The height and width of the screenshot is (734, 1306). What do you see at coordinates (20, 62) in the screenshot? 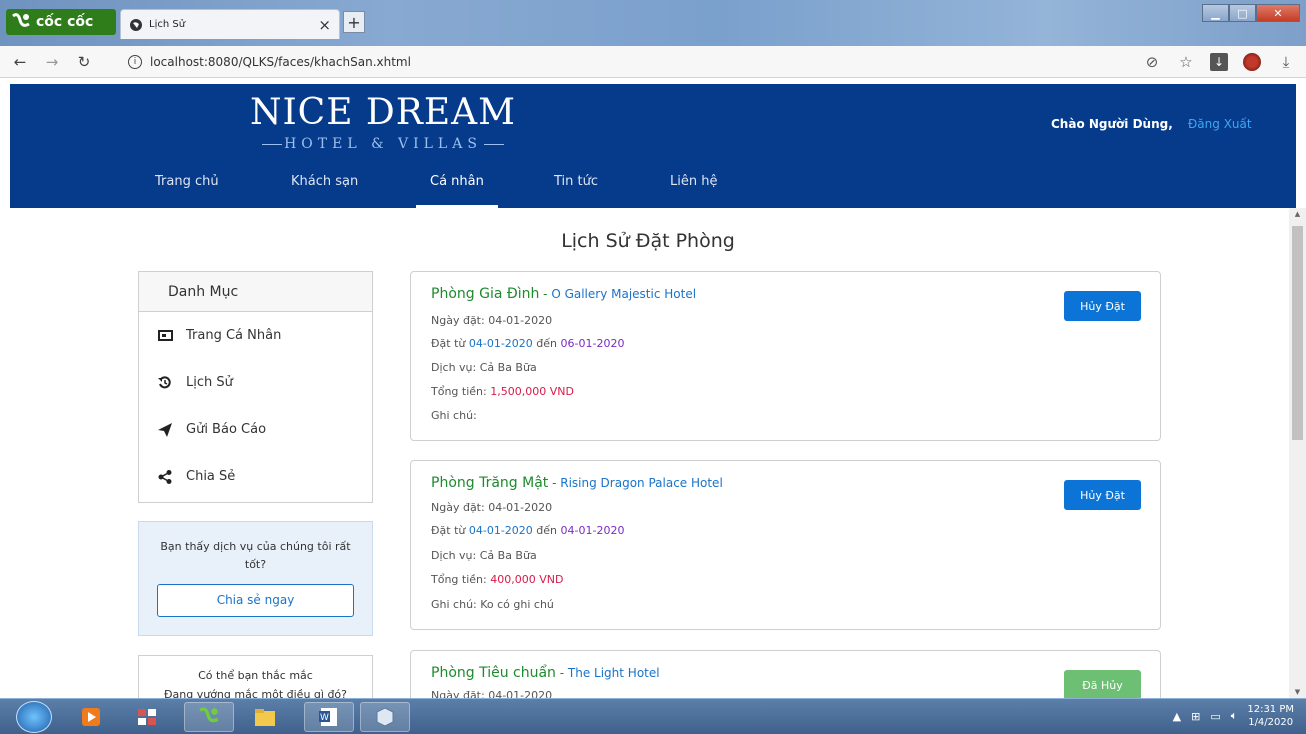
I see `back-icon: ←` at bounding box center [20, 62].